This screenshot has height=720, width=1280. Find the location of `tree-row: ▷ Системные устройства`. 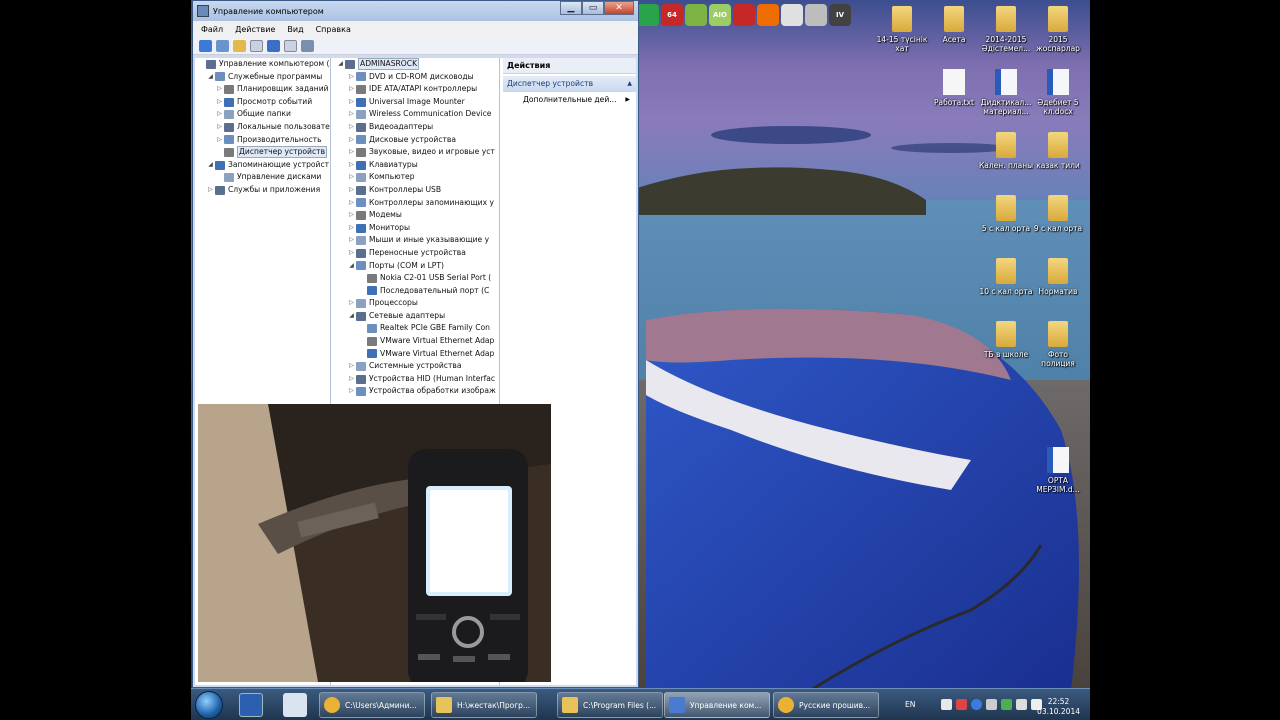

tree-row: ▷ Системные устройства is located at coordinates (416, 366).